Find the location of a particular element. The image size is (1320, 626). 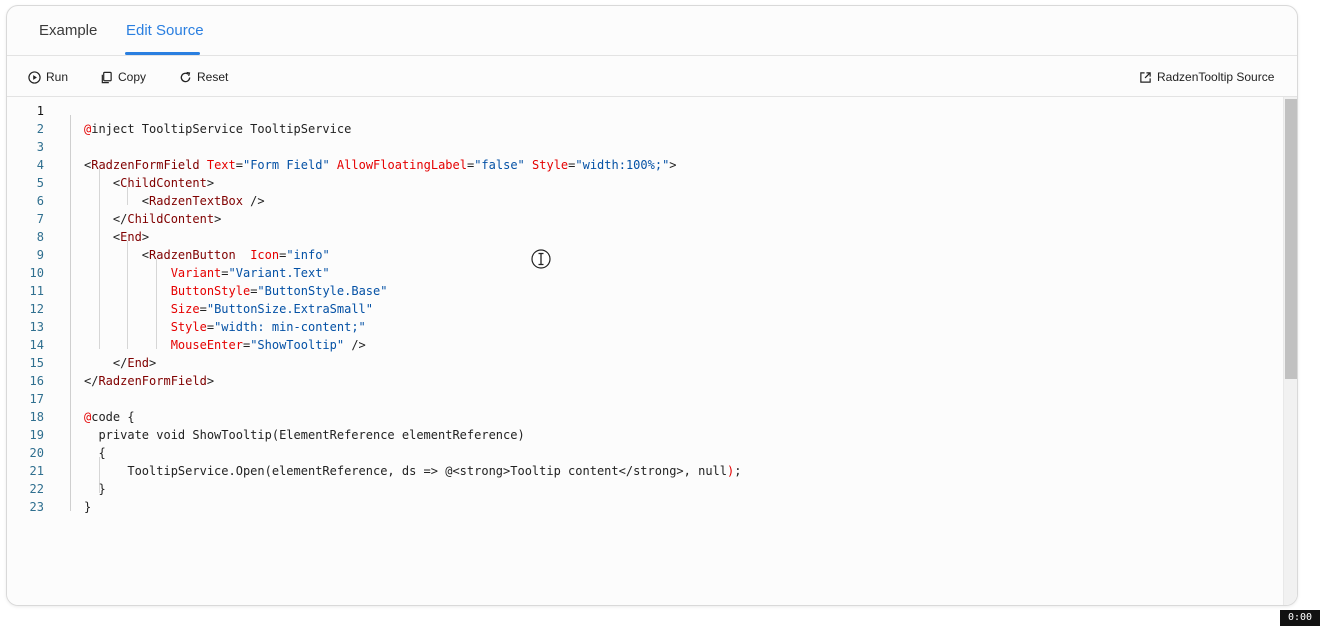

code-line: @inject TooltipService TooltipService is located at coordinates (217, 129).